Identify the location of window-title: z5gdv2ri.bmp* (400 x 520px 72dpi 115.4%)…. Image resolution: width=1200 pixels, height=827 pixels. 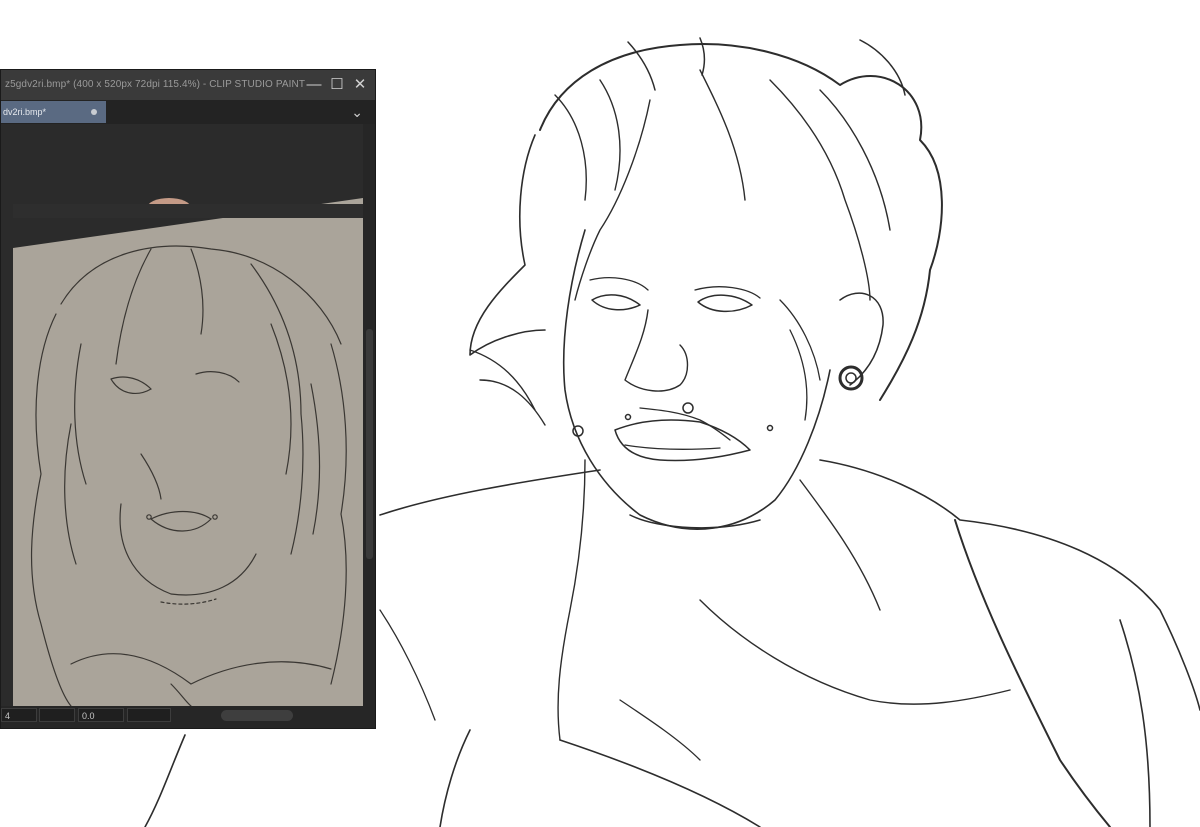
(155, 84).